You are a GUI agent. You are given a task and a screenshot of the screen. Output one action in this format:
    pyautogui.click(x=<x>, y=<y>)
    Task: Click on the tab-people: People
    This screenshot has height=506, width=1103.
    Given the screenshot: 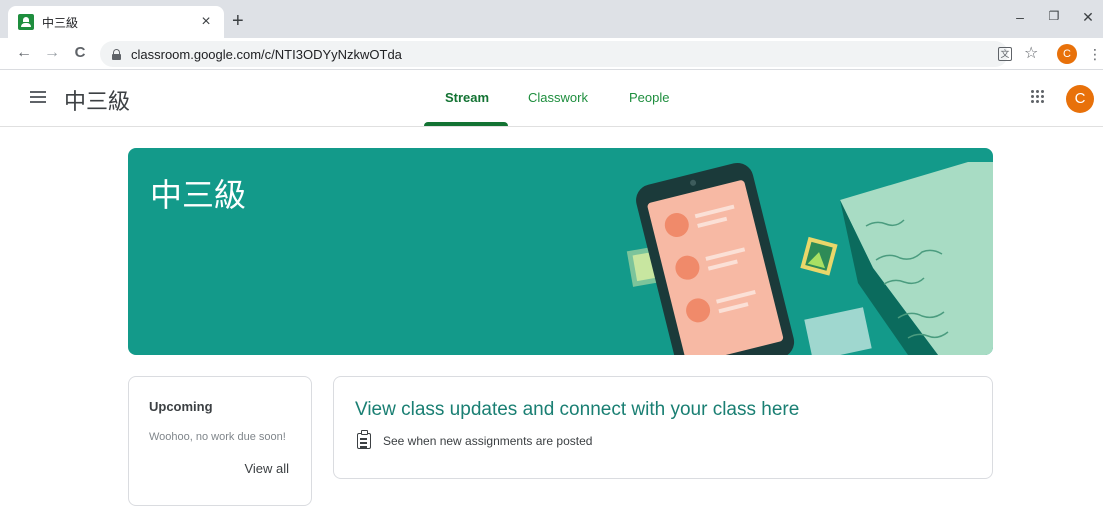 What is the action you would take?
    pyautogui.click(x=649, y=97)
    